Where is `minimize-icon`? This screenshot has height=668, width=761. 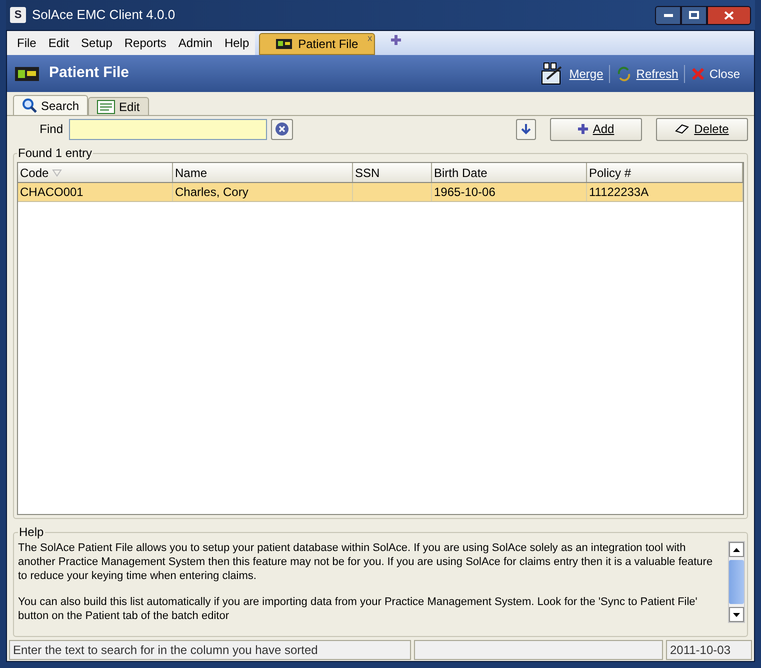 minimize-icon is located at coordinates (668, 15).